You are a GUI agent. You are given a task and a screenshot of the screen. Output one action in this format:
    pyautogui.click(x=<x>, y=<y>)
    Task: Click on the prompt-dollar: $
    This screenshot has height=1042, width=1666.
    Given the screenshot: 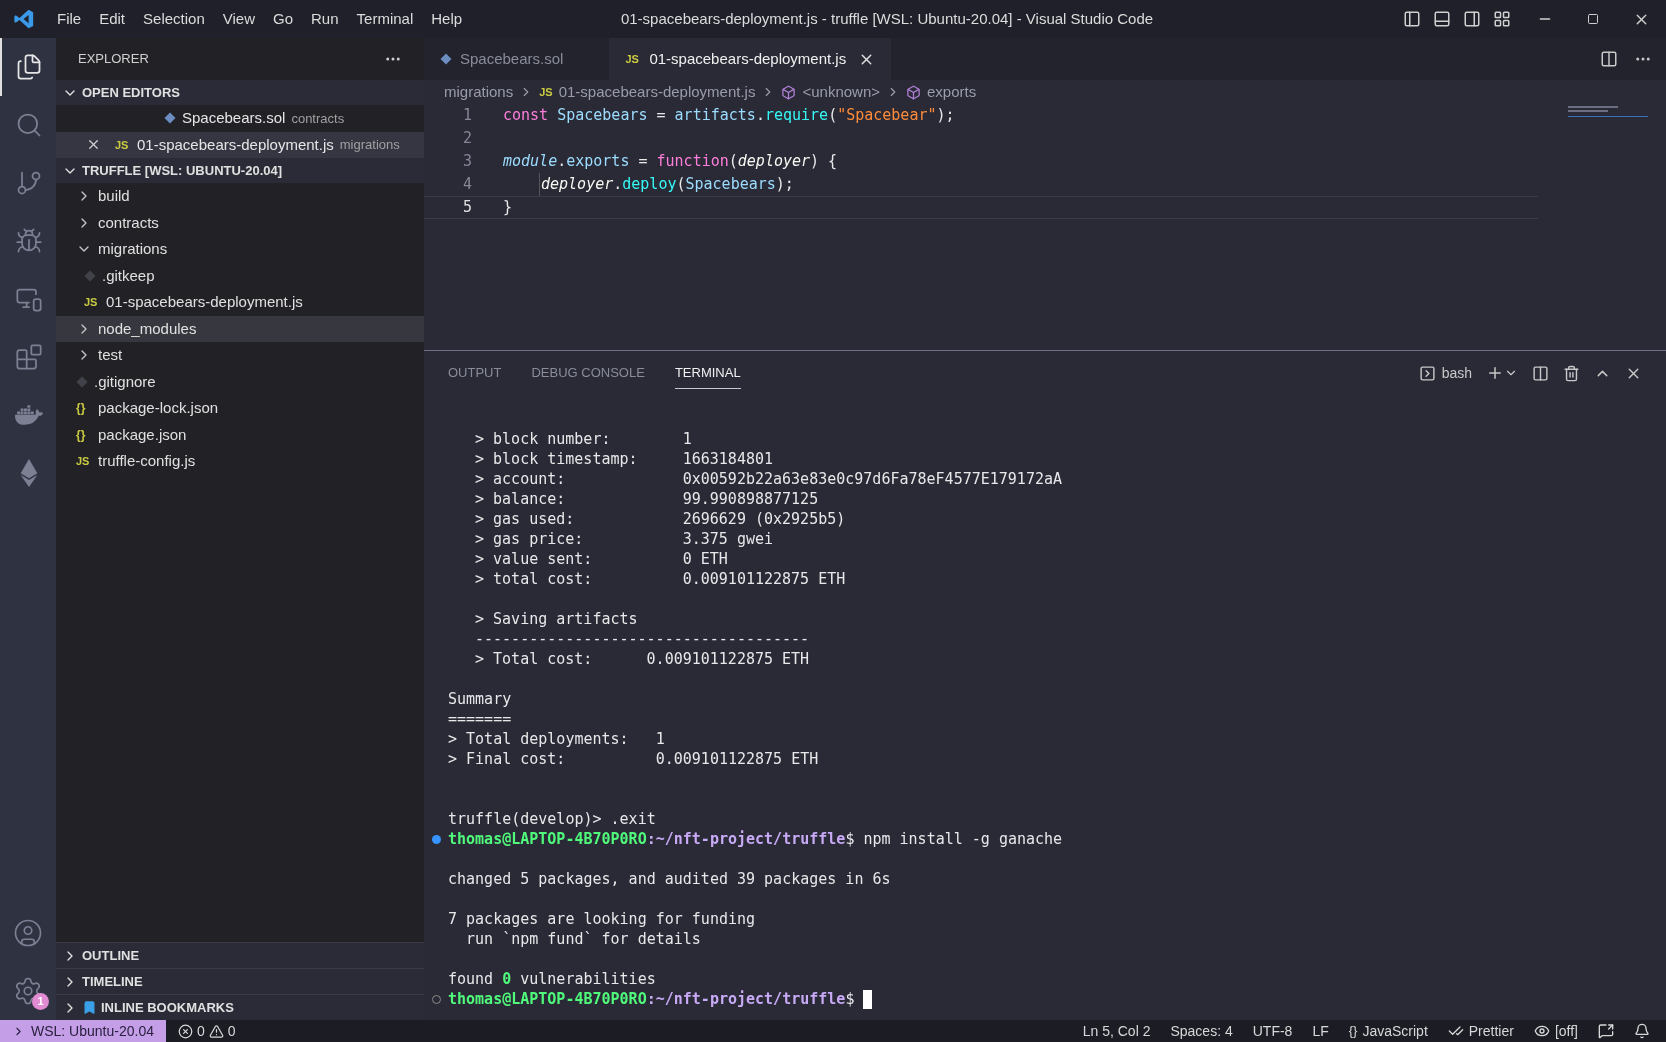 What is the action you would take?
    pyautogui.click(x=850, y=839)
    